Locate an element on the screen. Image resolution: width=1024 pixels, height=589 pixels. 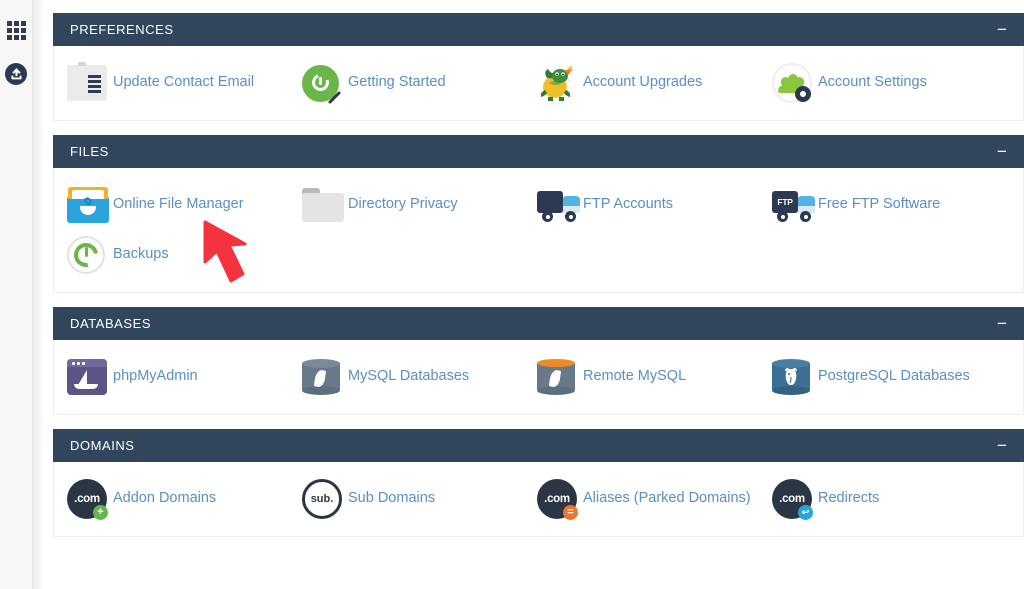
tile-label: Aliases (Parked Domains) is located at coordinates (667, 498).